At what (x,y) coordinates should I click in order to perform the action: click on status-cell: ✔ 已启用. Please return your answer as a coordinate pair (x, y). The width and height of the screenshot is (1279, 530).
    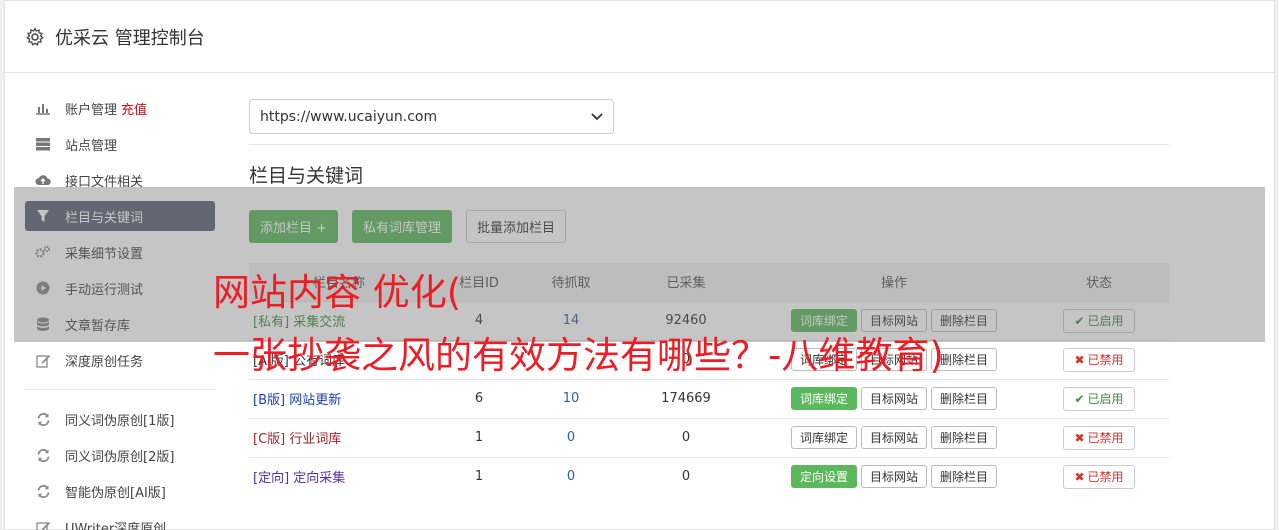
    Looking at the image, I should click on (1099, 398).